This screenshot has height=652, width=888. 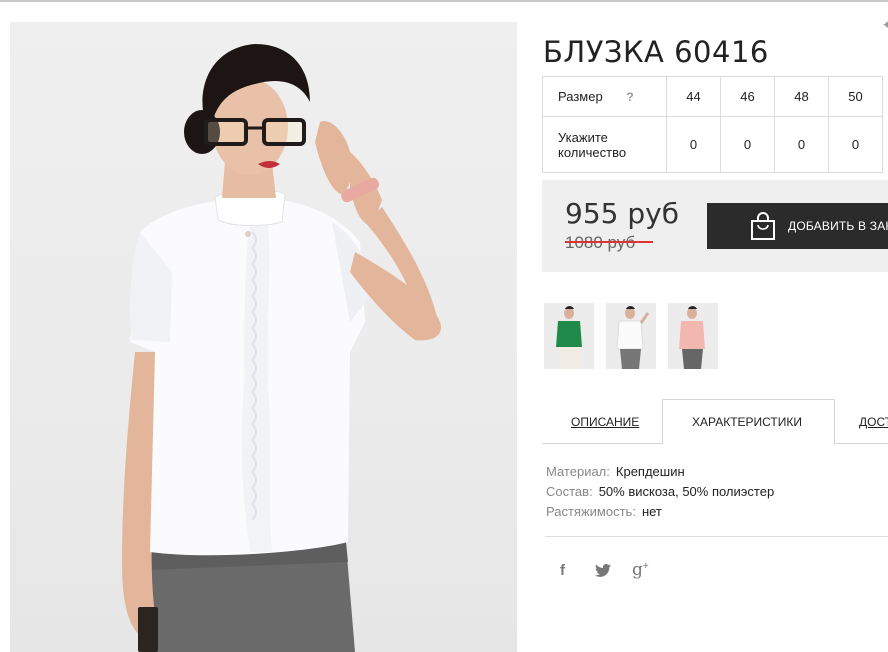 I want to click on size-option-48: 48, so click(x=801, y=96).